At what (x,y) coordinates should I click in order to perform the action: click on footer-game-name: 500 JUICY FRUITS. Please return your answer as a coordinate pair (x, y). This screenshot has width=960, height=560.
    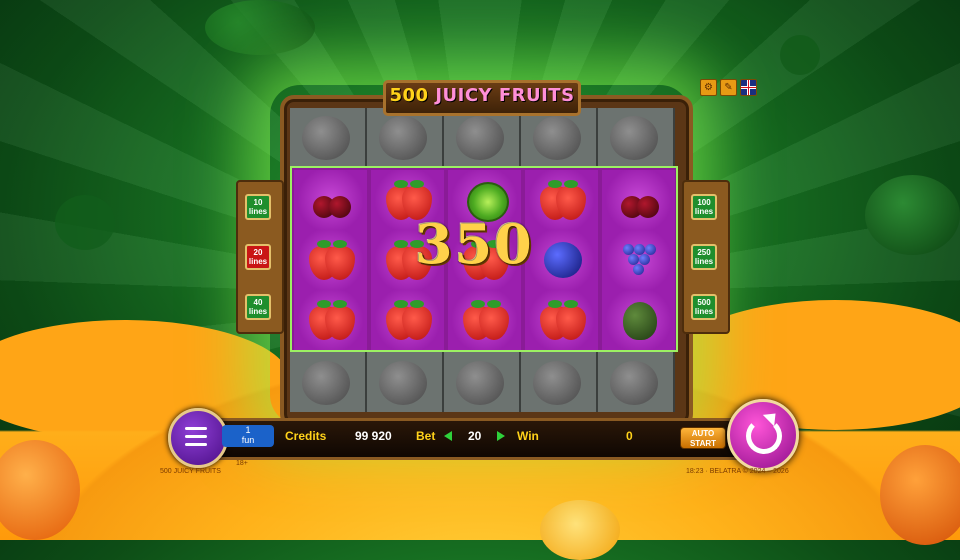
    Looking at the image, I should click on (190, 471).